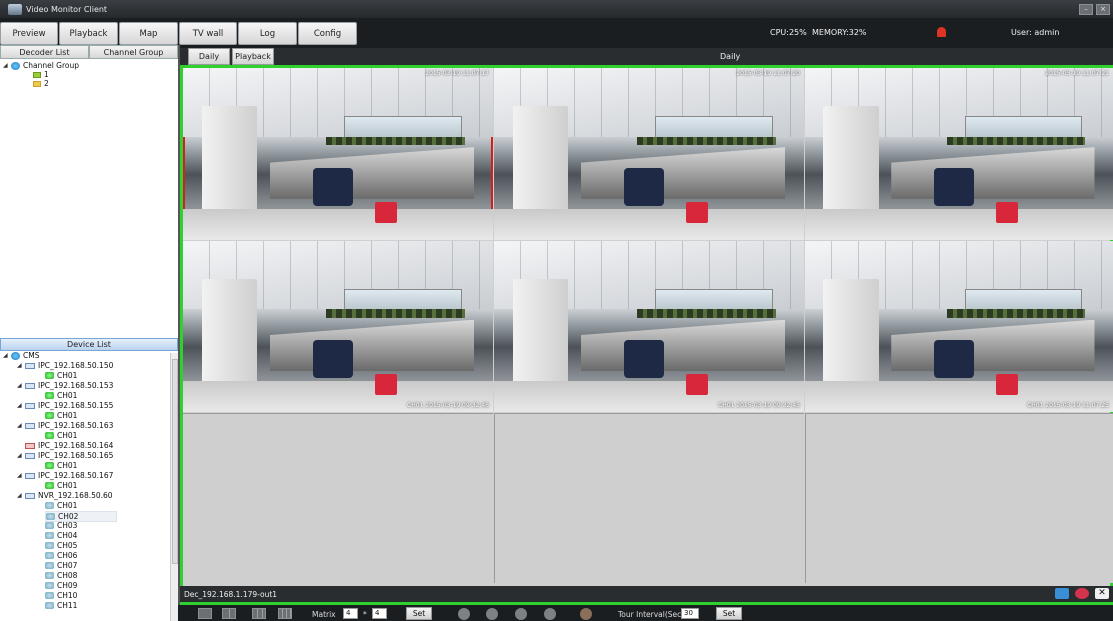  What do you see at coordinates (65, 425) in the screenshot?
I see `device-node: ◢ IPC_192.168.50.163` at bounding box center [65, 425].